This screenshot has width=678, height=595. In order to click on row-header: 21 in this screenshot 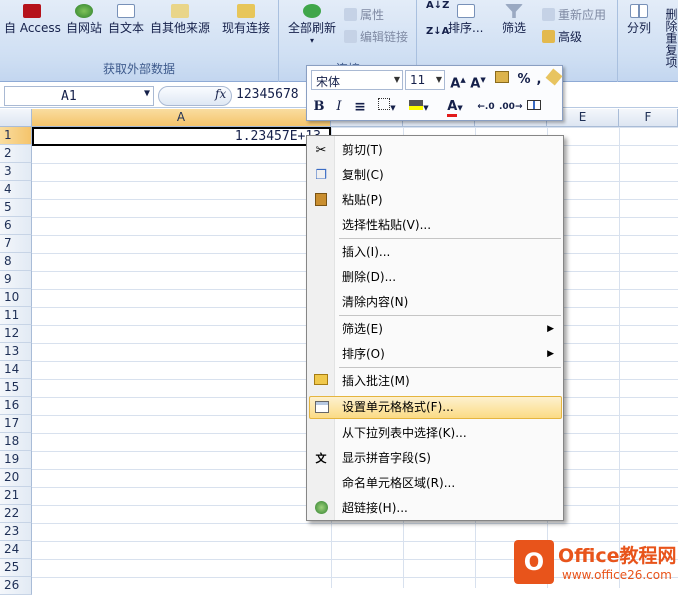, I will do `click(16, 496)`.